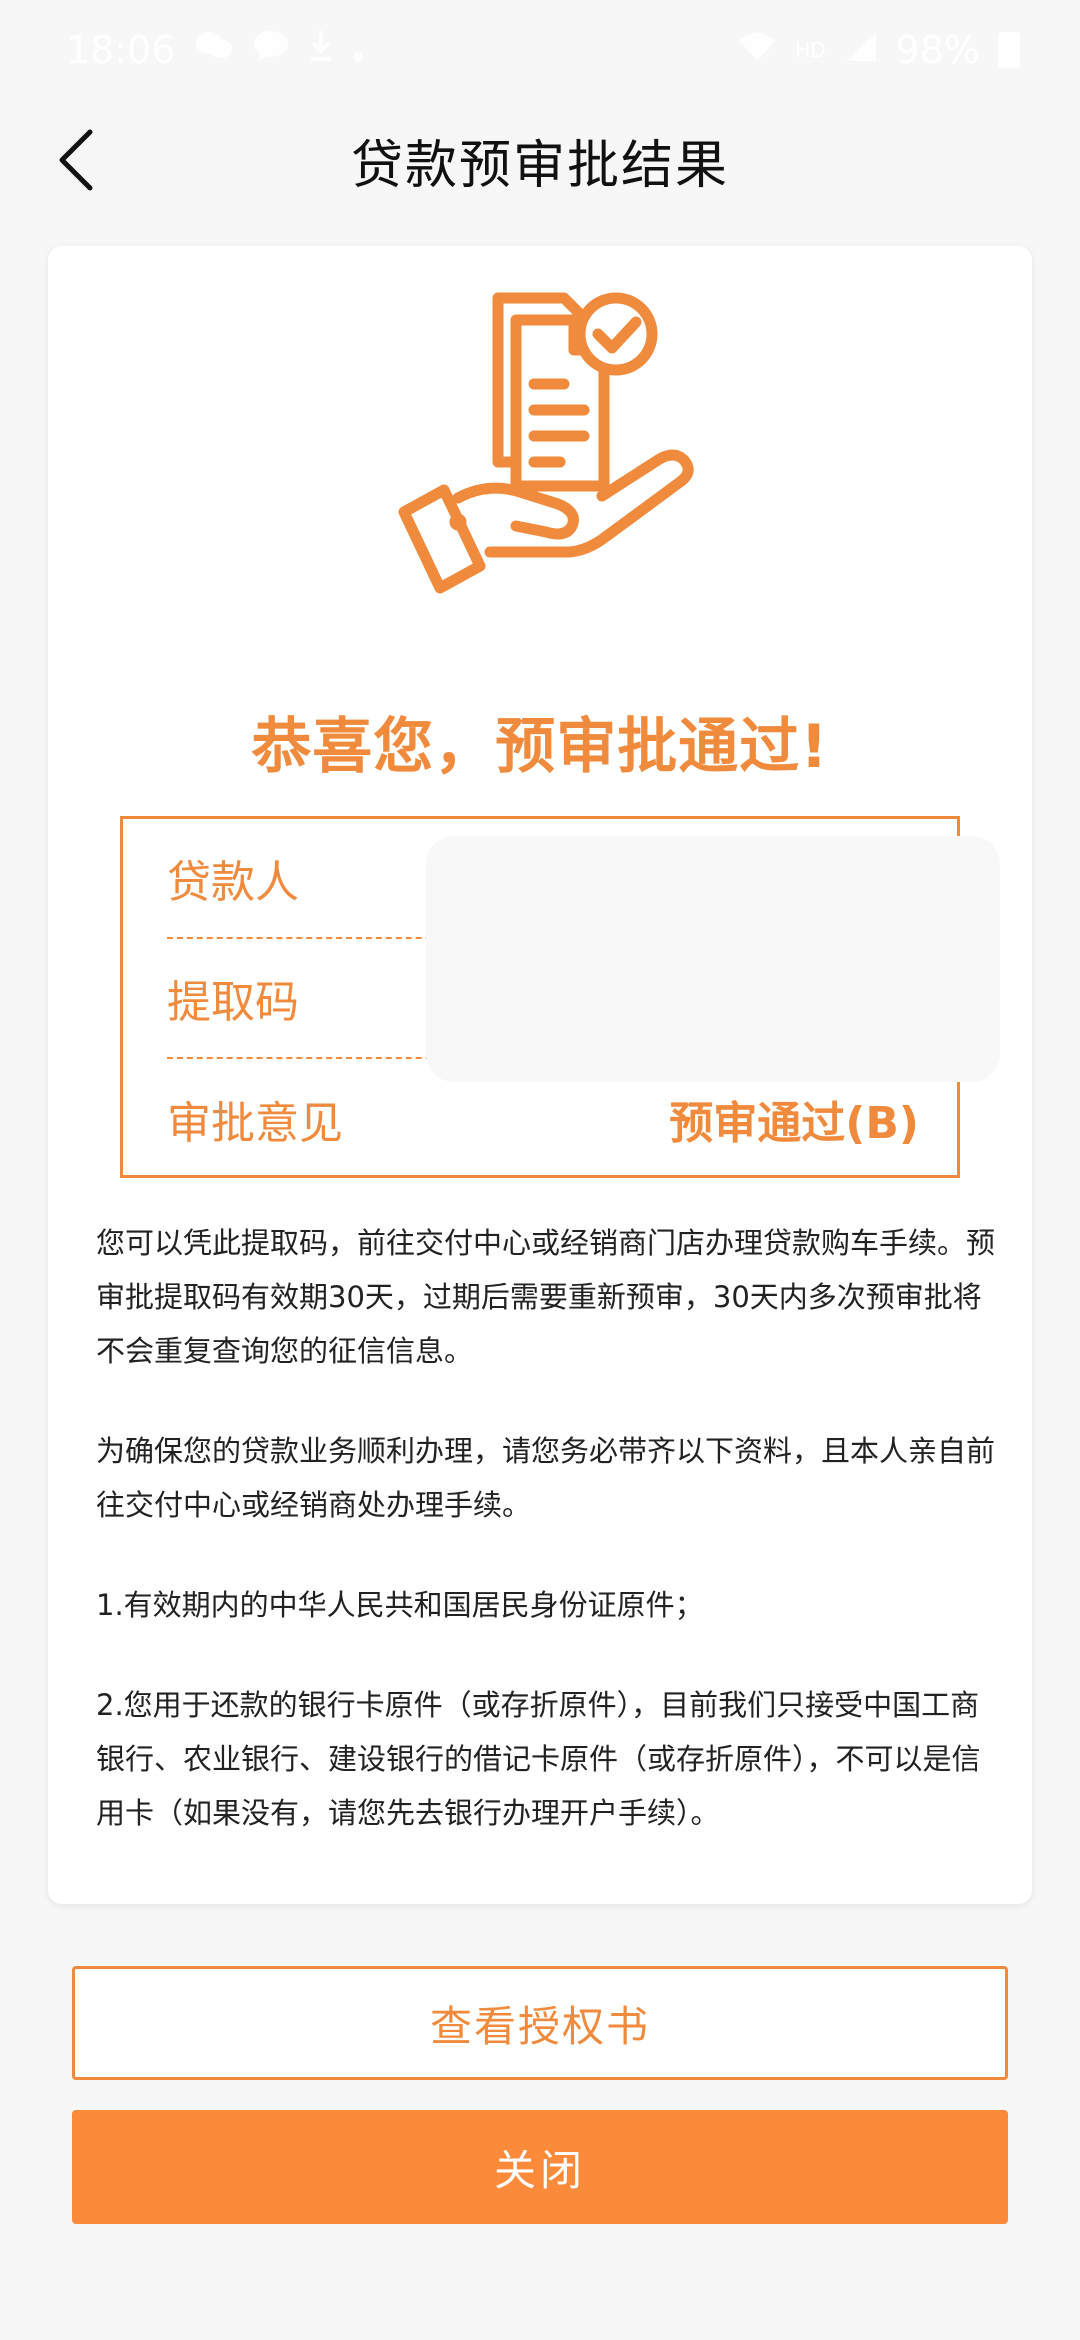  I want to click on status-bar: 18:06 HD 98%, so click(540, 50).